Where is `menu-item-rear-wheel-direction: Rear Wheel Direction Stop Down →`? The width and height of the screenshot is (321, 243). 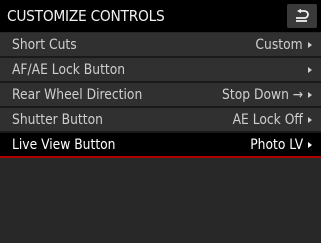
menu-item-rear-wheel-direction: Rear Wheel Direction Stop Down → is located at coordinates (160, 95).